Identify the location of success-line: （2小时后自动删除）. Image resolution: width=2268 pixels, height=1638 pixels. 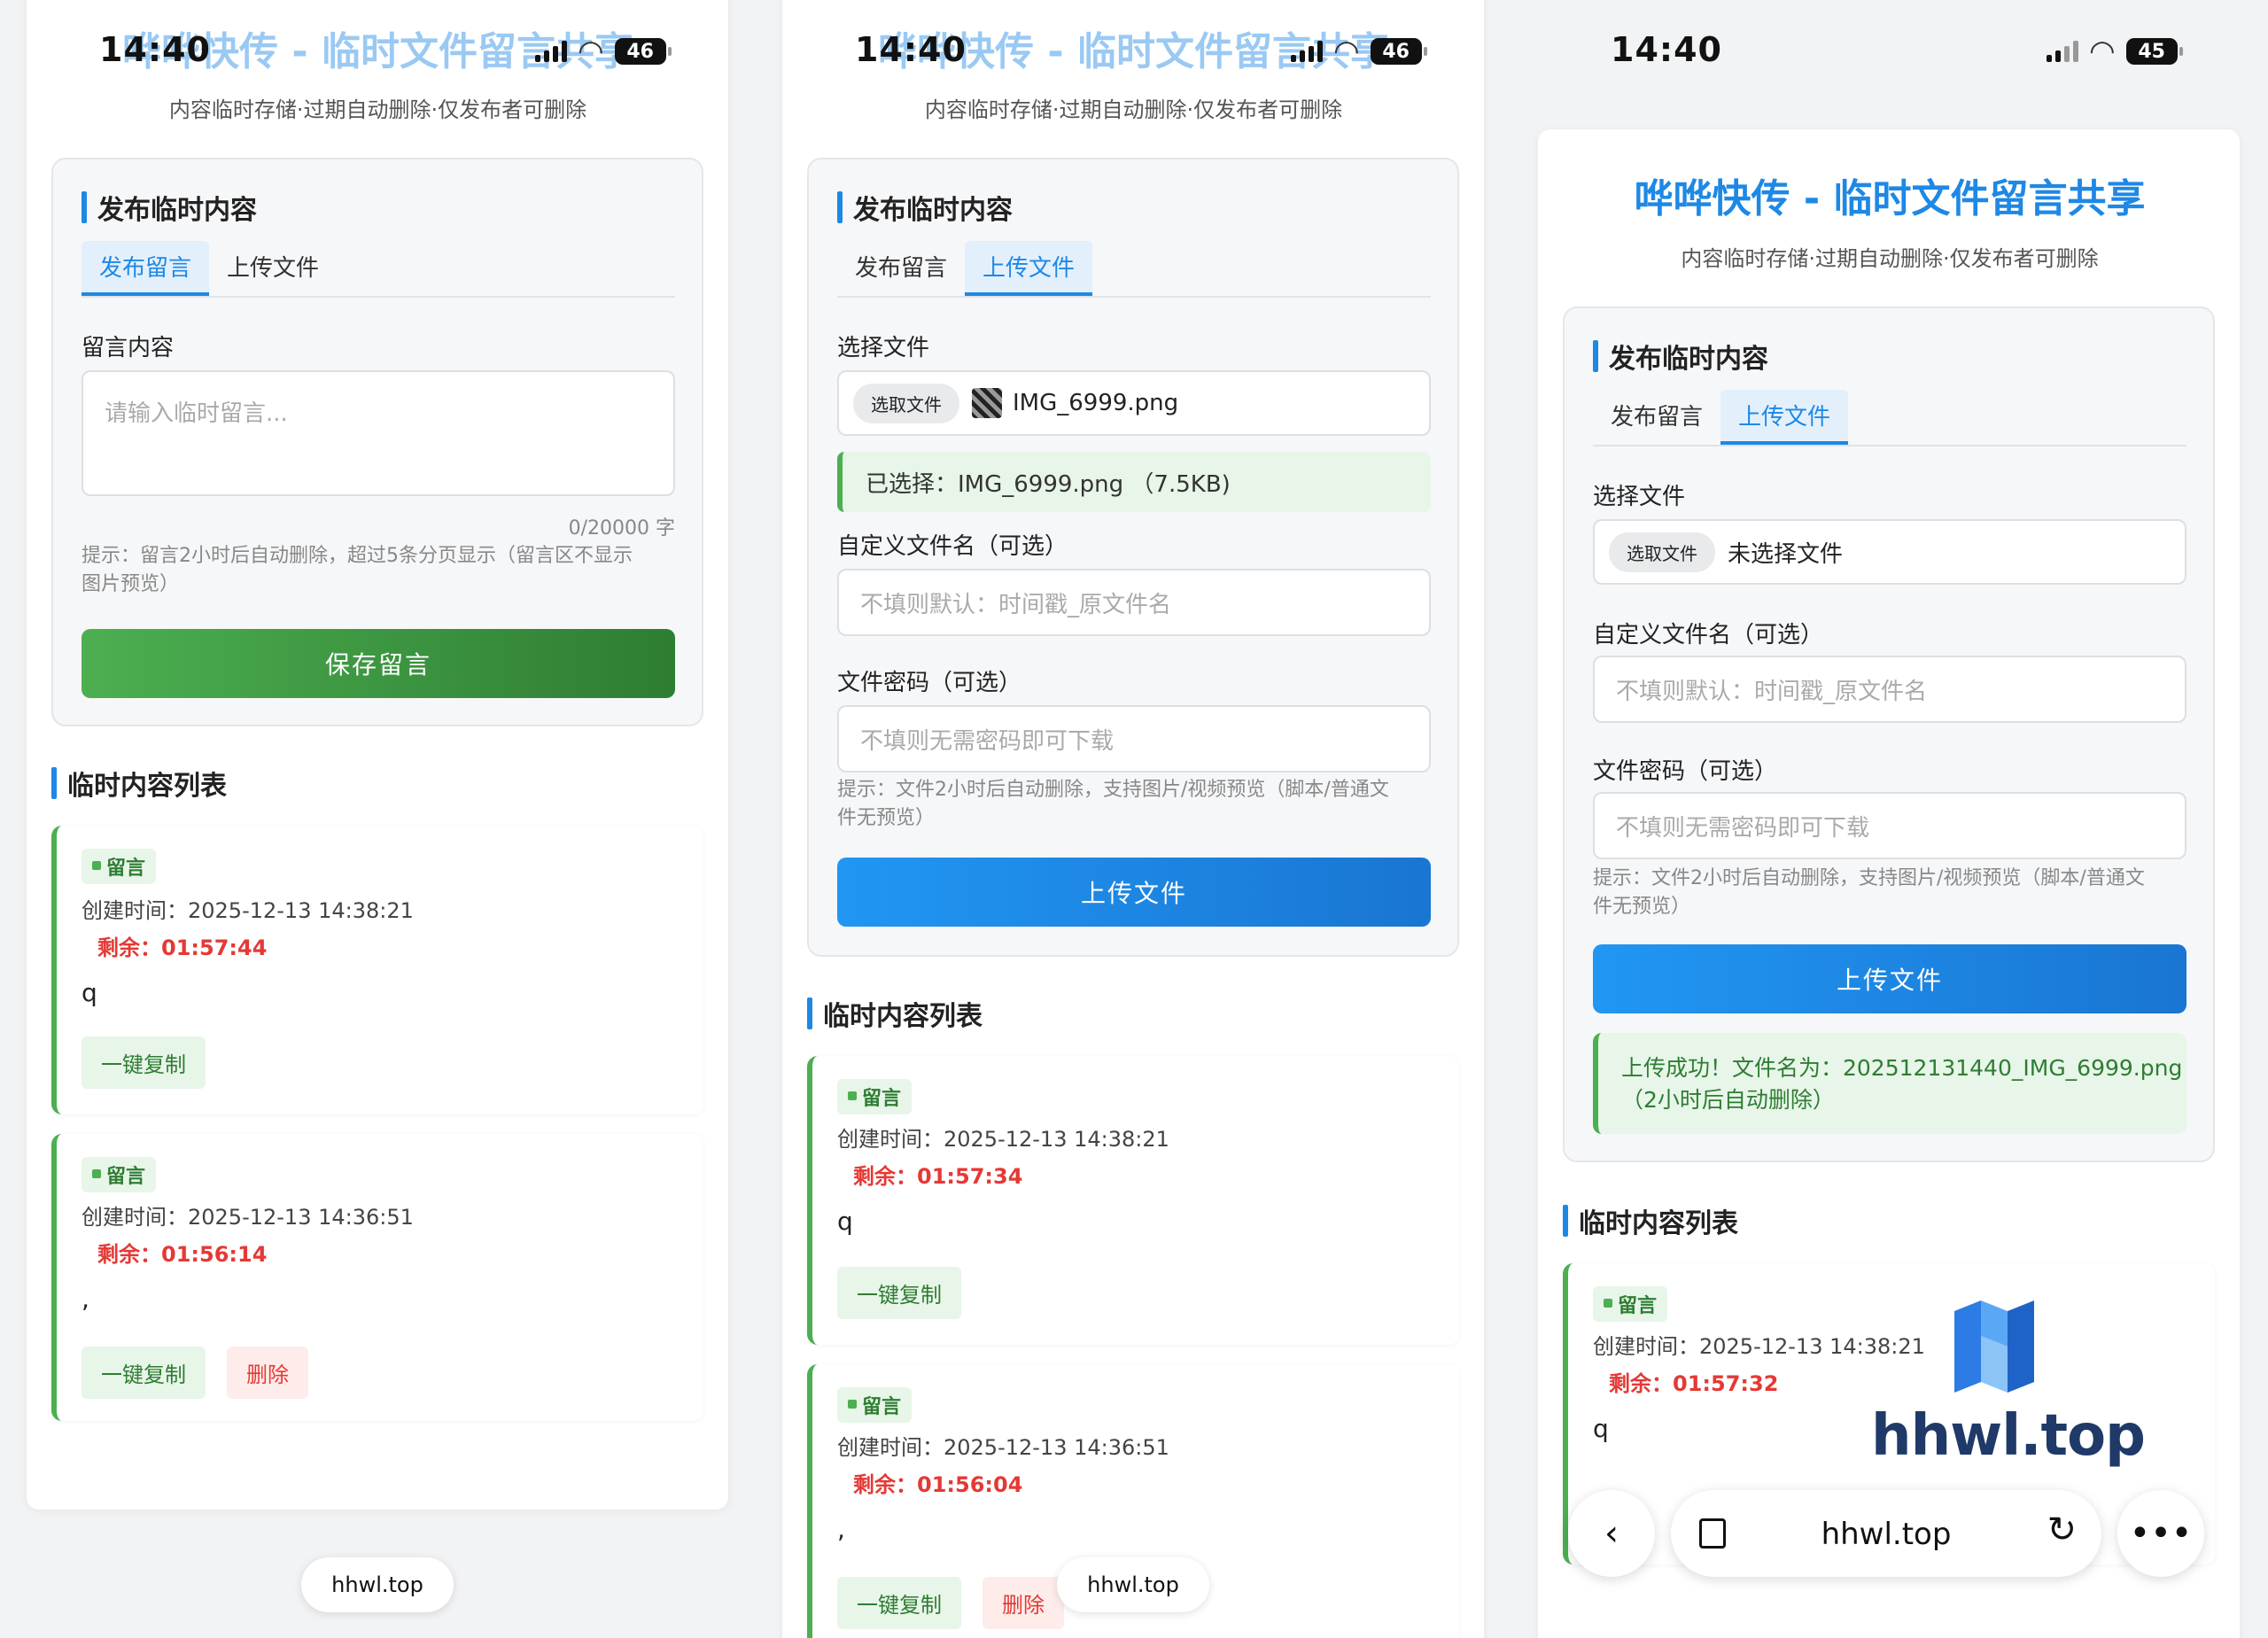
(1728, 1100).